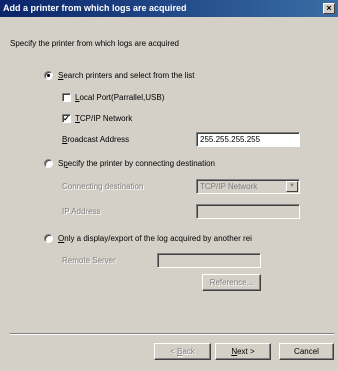 The width and height of the screenshot is (338, 371). Describe the element at coordinates (306, 351) in the screenshot. I see `cancel-button: Cancel` at that location.